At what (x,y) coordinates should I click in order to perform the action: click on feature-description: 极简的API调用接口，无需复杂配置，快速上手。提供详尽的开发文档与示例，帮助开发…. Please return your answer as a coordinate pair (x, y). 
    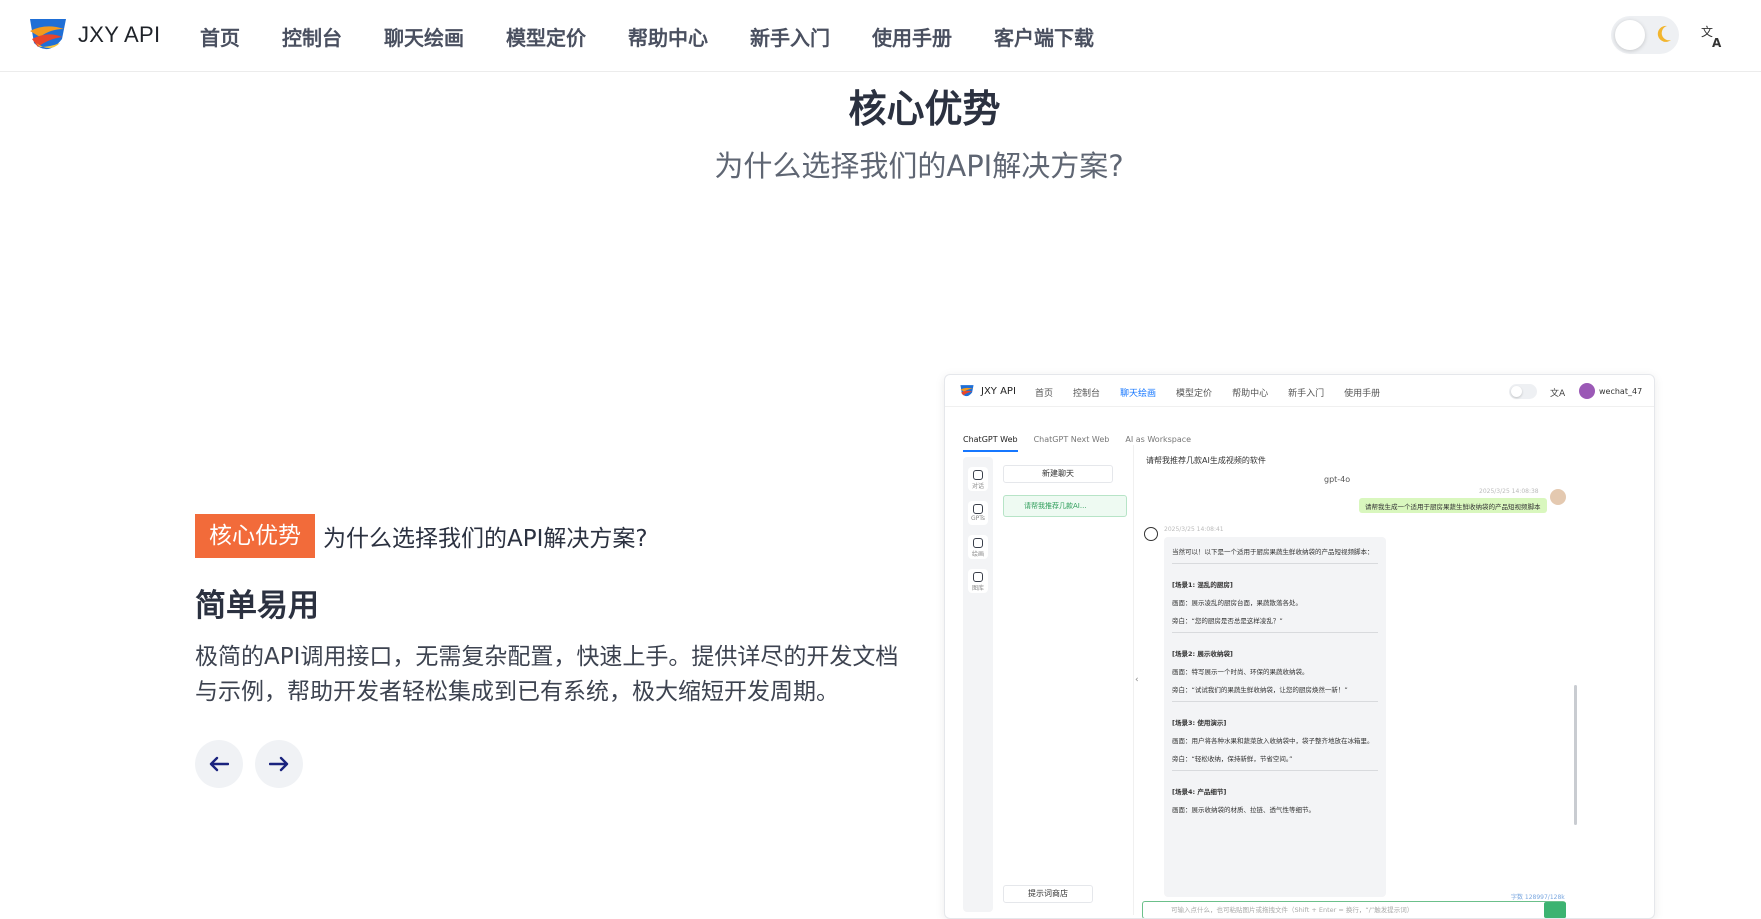
    Looking at the image, I should click on (547, 674).